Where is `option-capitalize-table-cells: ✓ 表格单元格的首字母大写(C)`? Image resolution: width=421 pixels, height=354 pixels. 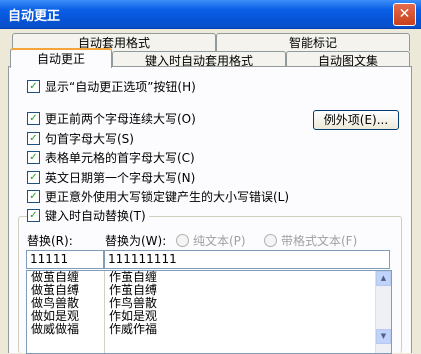
option-capitalize-table-cells: ✓ 表格单元格的首字母大写(C) is located at coordinates (111, 158).